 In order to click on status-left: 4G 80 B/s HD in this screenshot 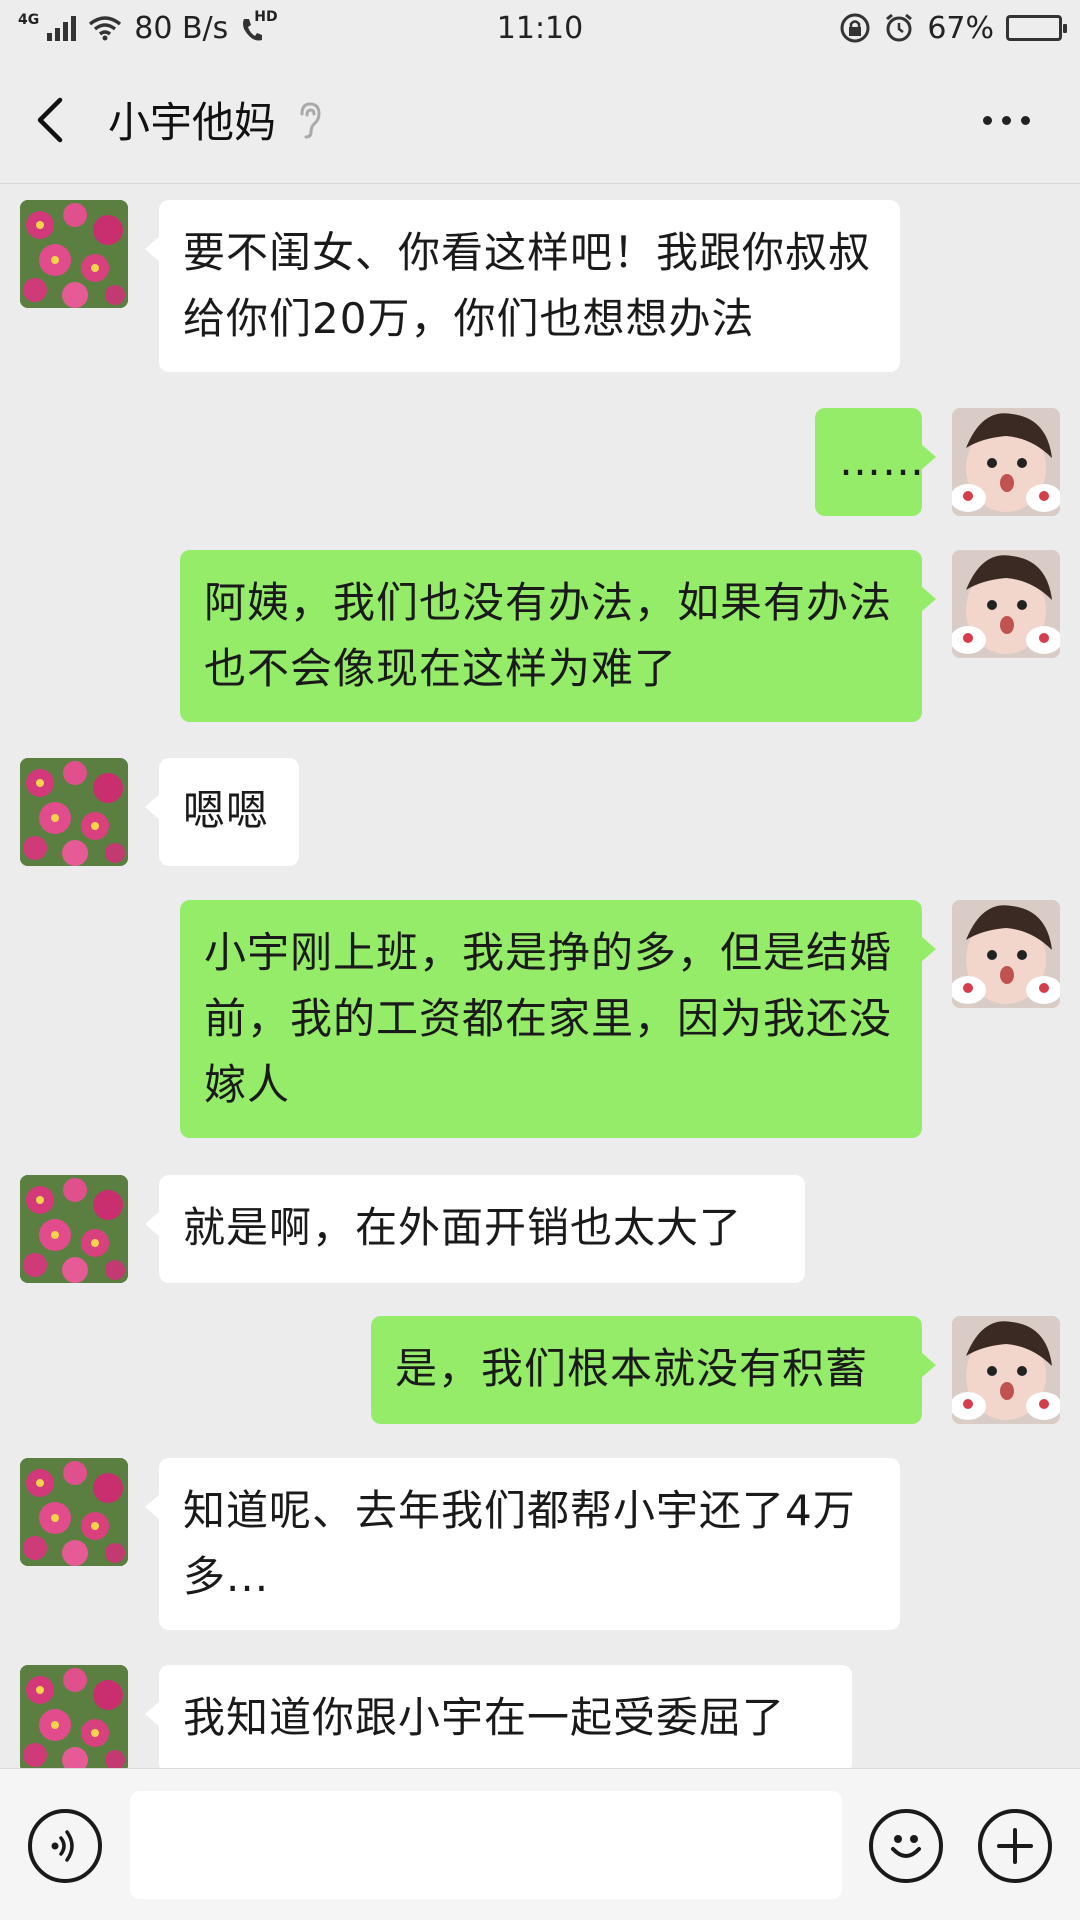, I will do `click(148, 27)`.